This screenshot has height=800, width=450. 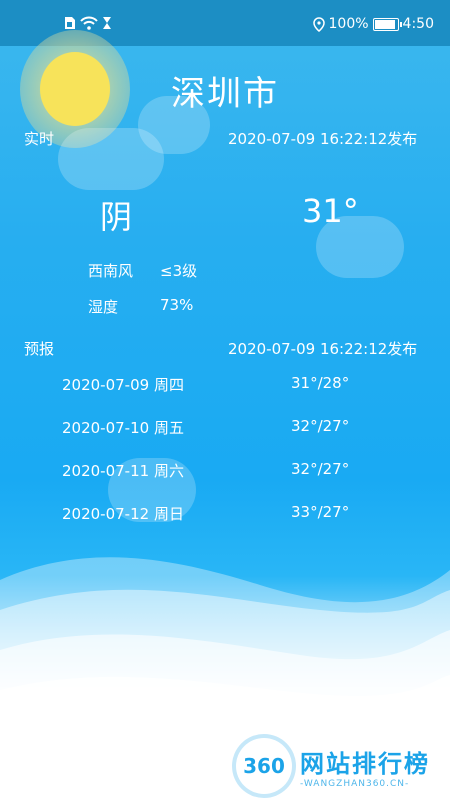 I want to click on forecast-date: 2020-07-10 周五, so click(x=123, y=428).